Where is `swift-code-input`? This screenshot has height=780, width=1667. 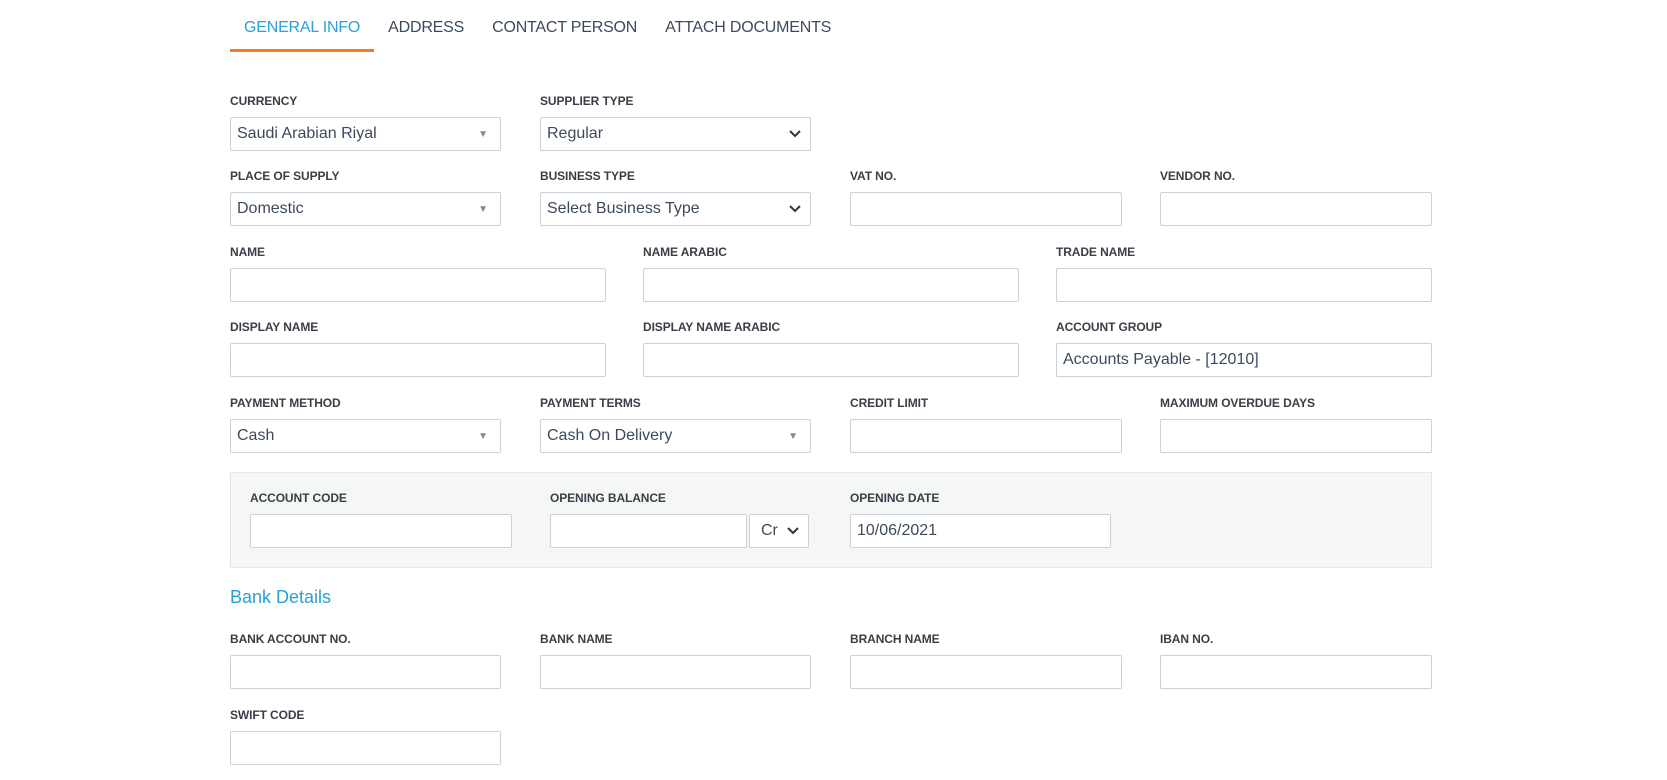 swift-code-input is located at coordinates (365, 748).